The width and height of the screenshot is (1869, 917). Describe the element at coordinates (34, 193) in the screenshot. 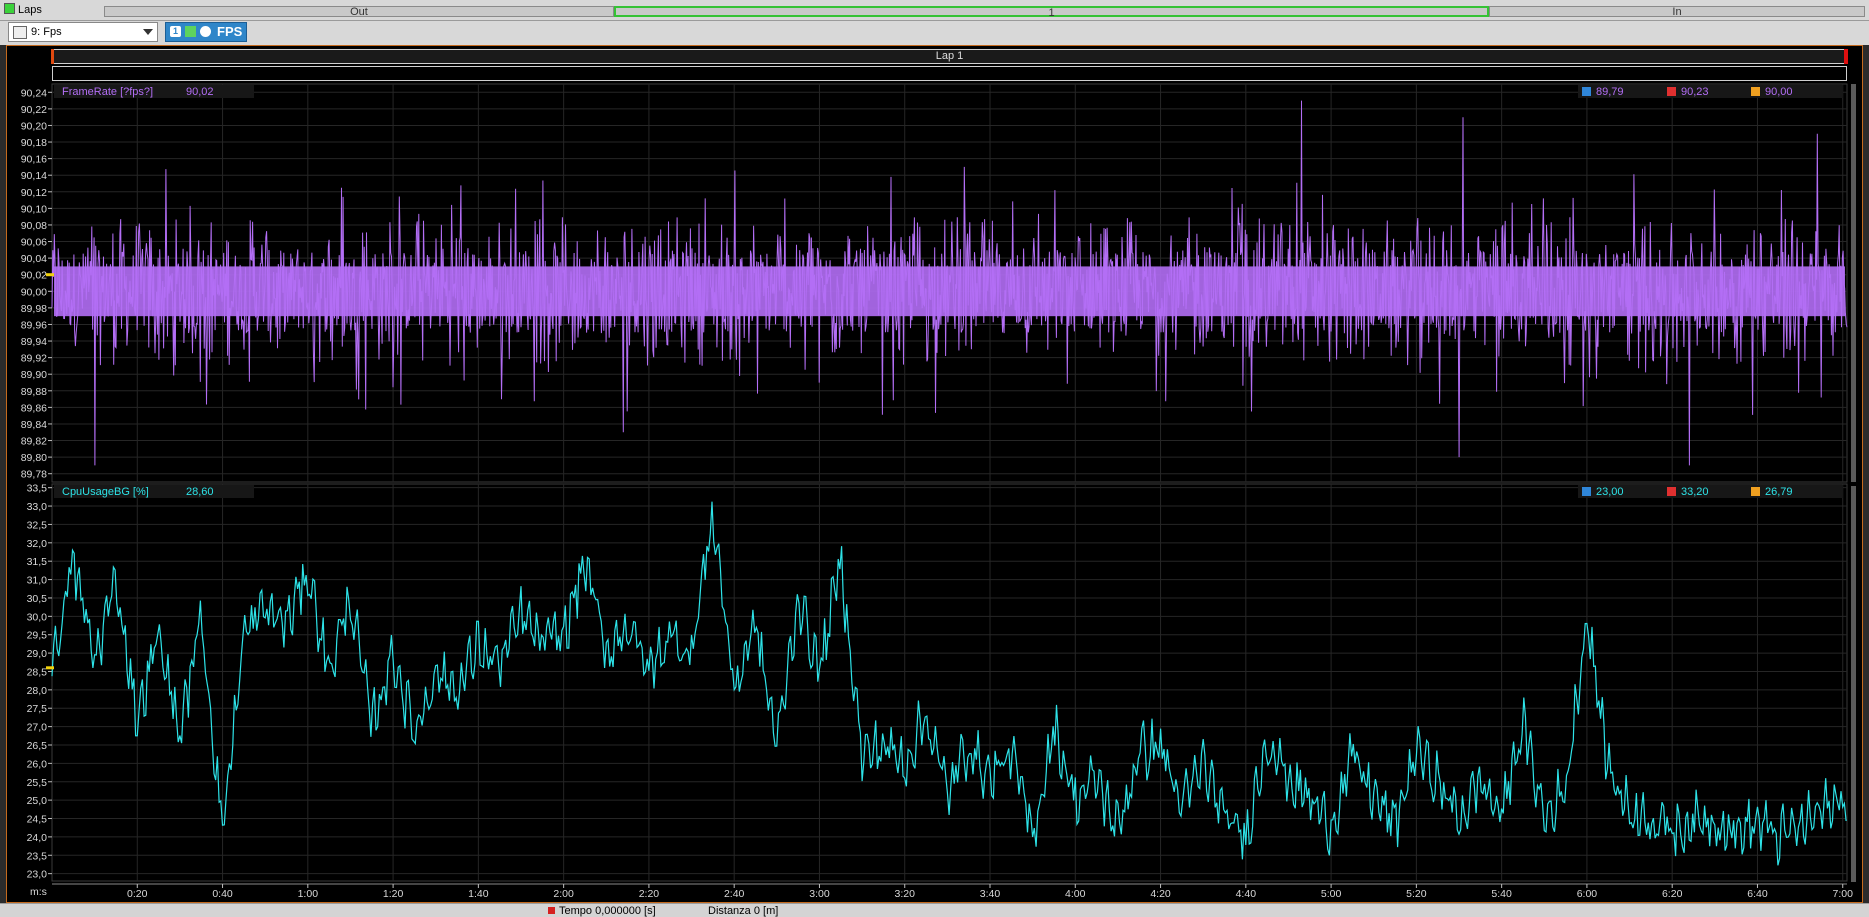

I see `y-tick-label: 90,12` at that location.